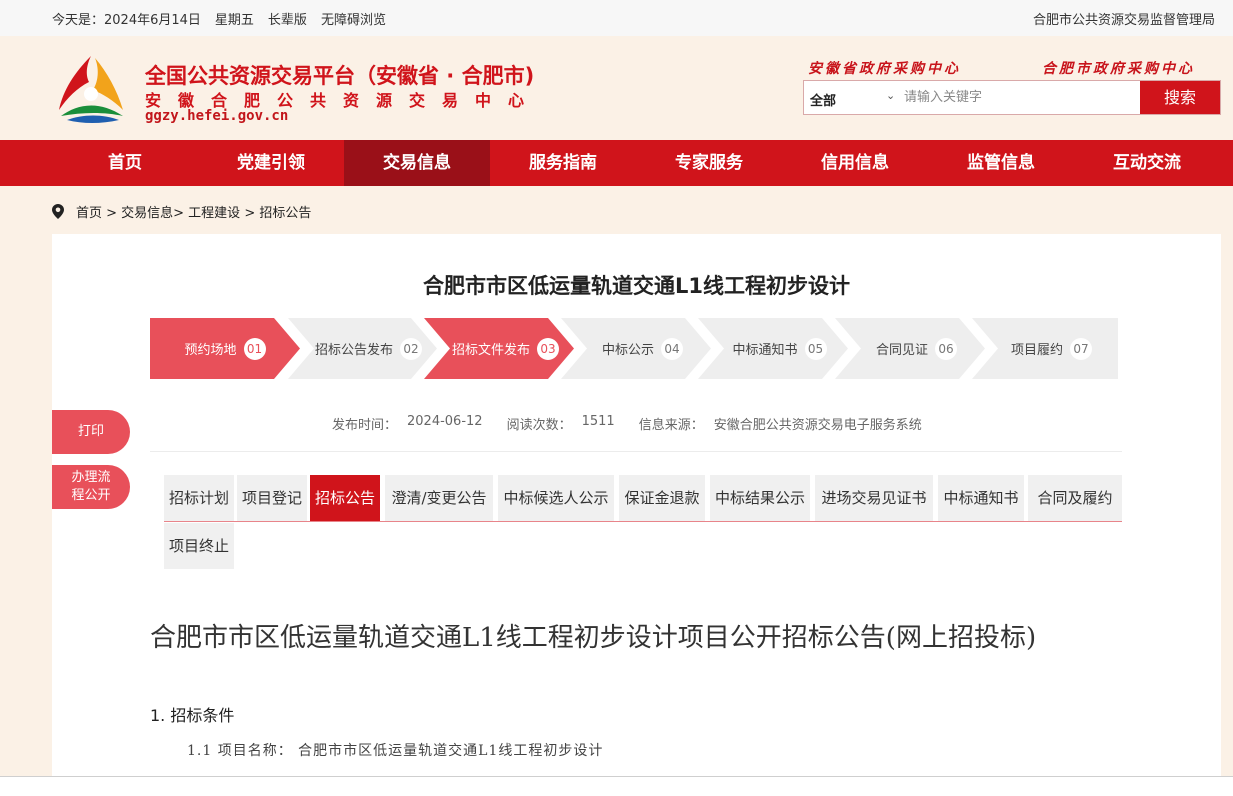 This screenshot has height=796, width=1233. What do you see at coordinates (271, 163) in the screenshot?
I see `nav-item-party: 党建引领` at bounding box center [271, 163].